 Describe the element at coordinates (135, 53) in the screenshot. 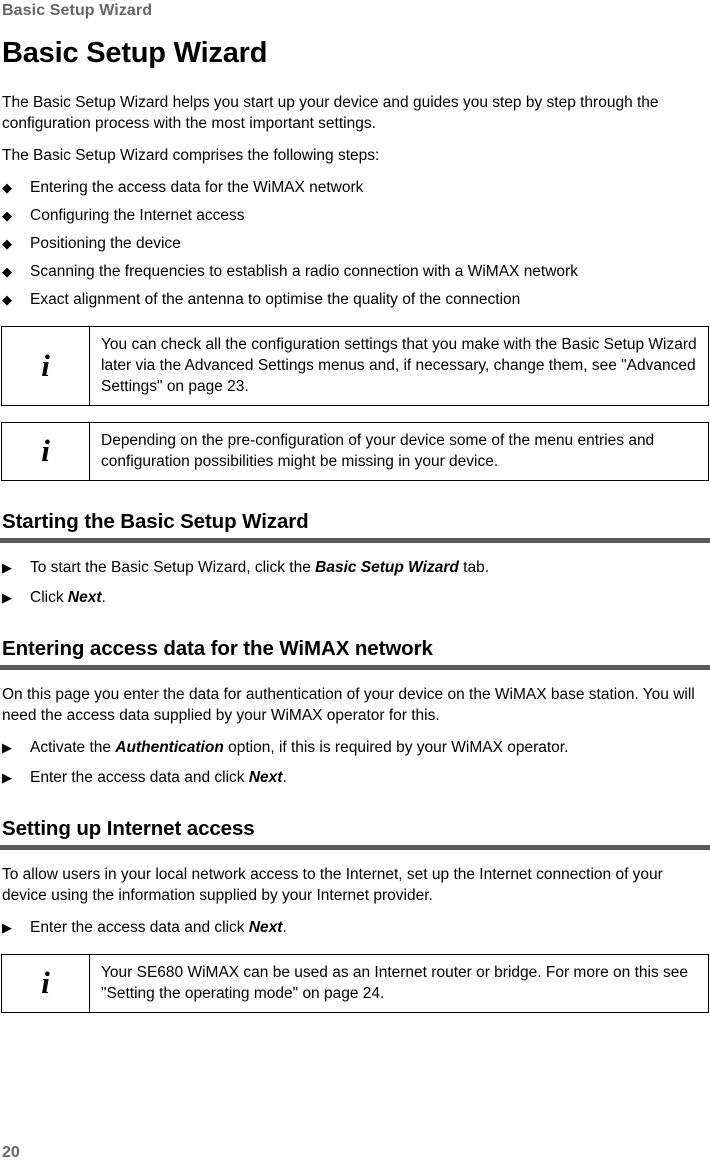

I see `page-title: Basic Setup Wizard` at that location.